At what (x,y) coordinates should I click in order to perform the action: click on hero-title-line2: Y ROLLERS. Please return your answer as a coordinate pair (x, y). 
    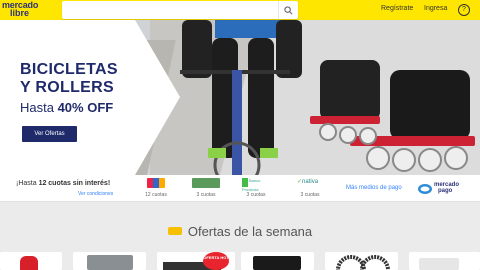
    Looking at the image, I should click on (67, 87).